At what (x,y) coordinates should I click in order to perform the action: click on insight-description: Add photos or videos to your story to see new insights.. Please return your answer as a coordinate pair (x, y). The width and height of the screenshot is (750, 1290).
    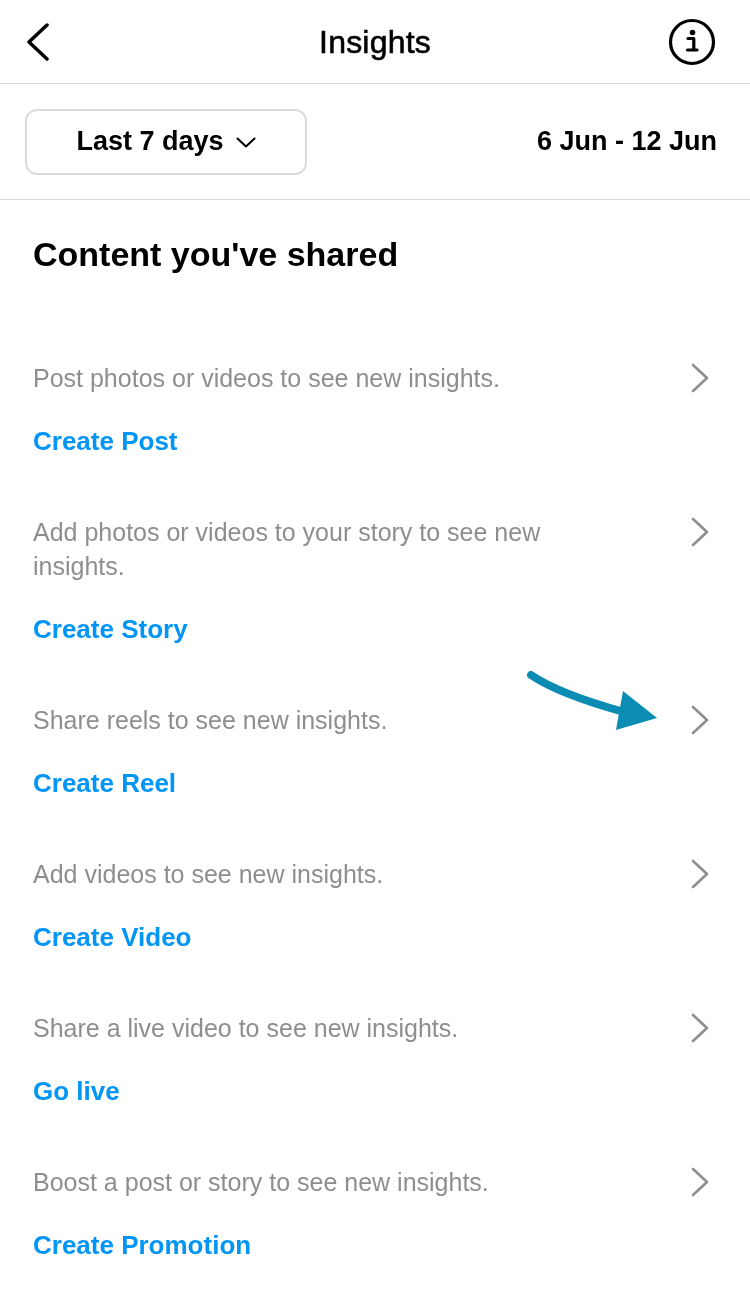
    Looking at the image, I should click on (287, 549).